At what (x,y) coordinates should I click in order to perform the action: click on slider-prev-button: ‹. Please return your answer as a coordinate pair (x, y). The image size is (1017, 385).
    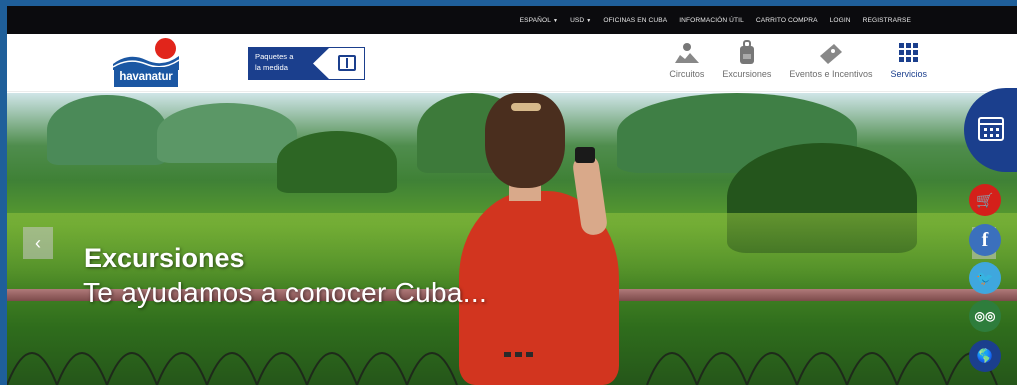
    Looking at the image, I should click on (38, 243).